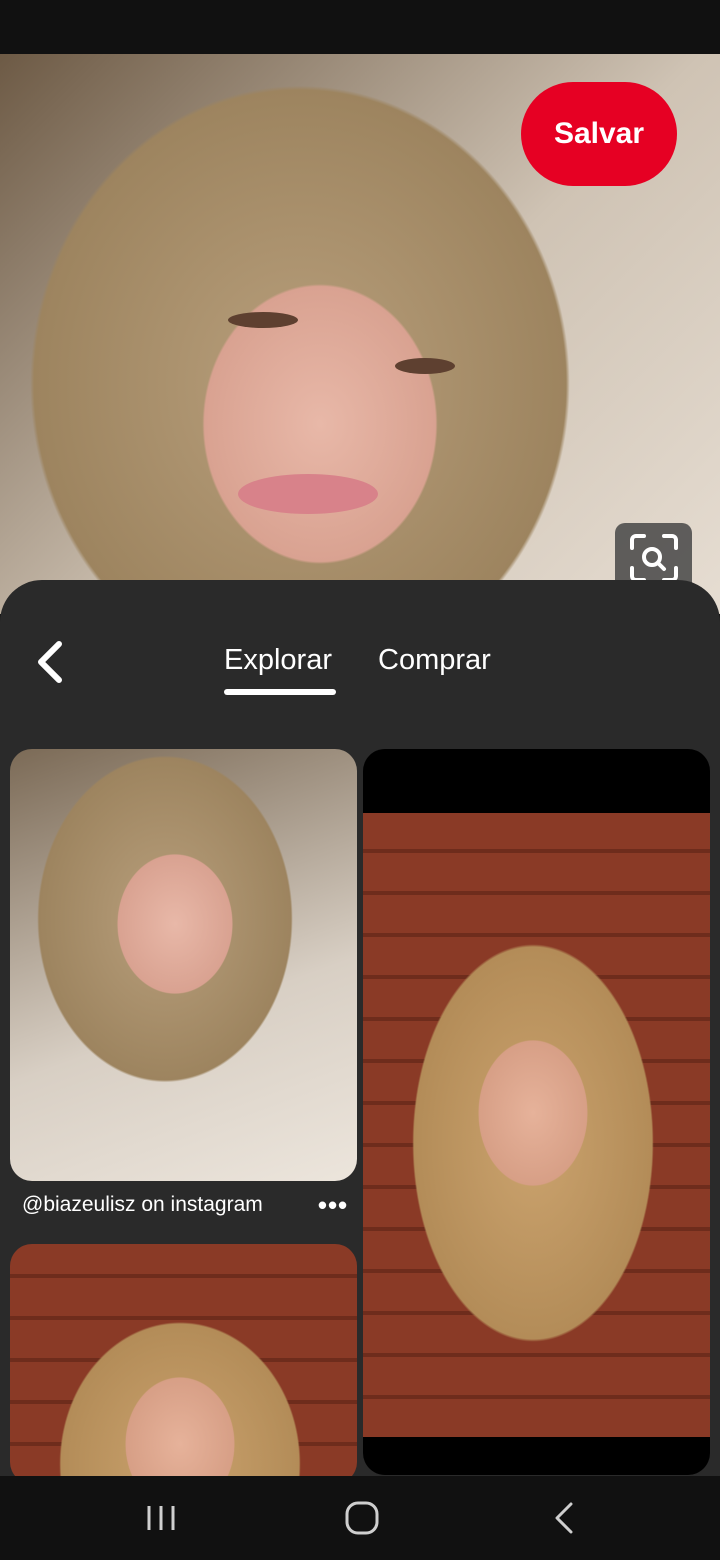 The image size is (720, 1560). I want to click on nav-back-button, so click(564, 1518).